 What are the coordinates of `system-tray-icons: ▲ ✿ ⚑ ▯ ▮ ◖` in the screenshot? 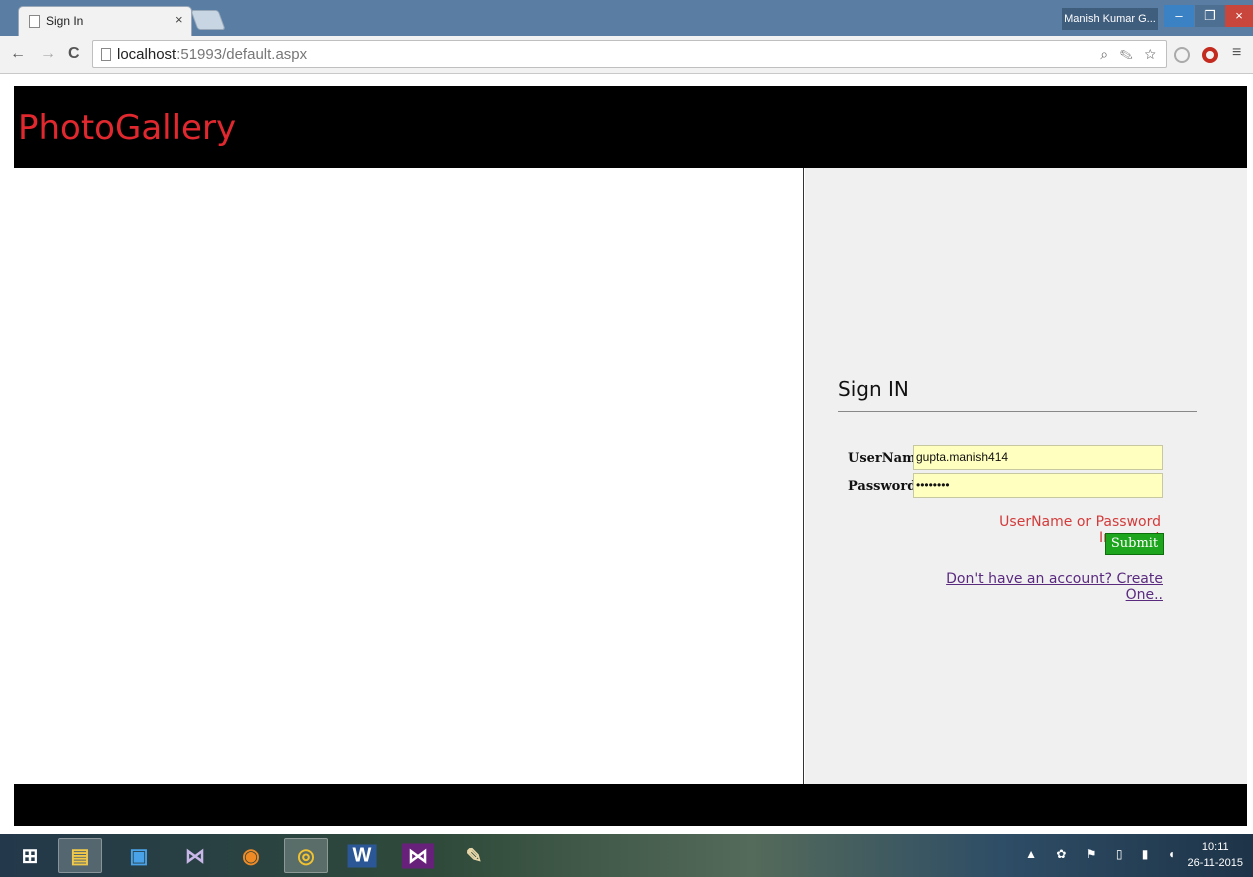 It's located at (1104, 854).